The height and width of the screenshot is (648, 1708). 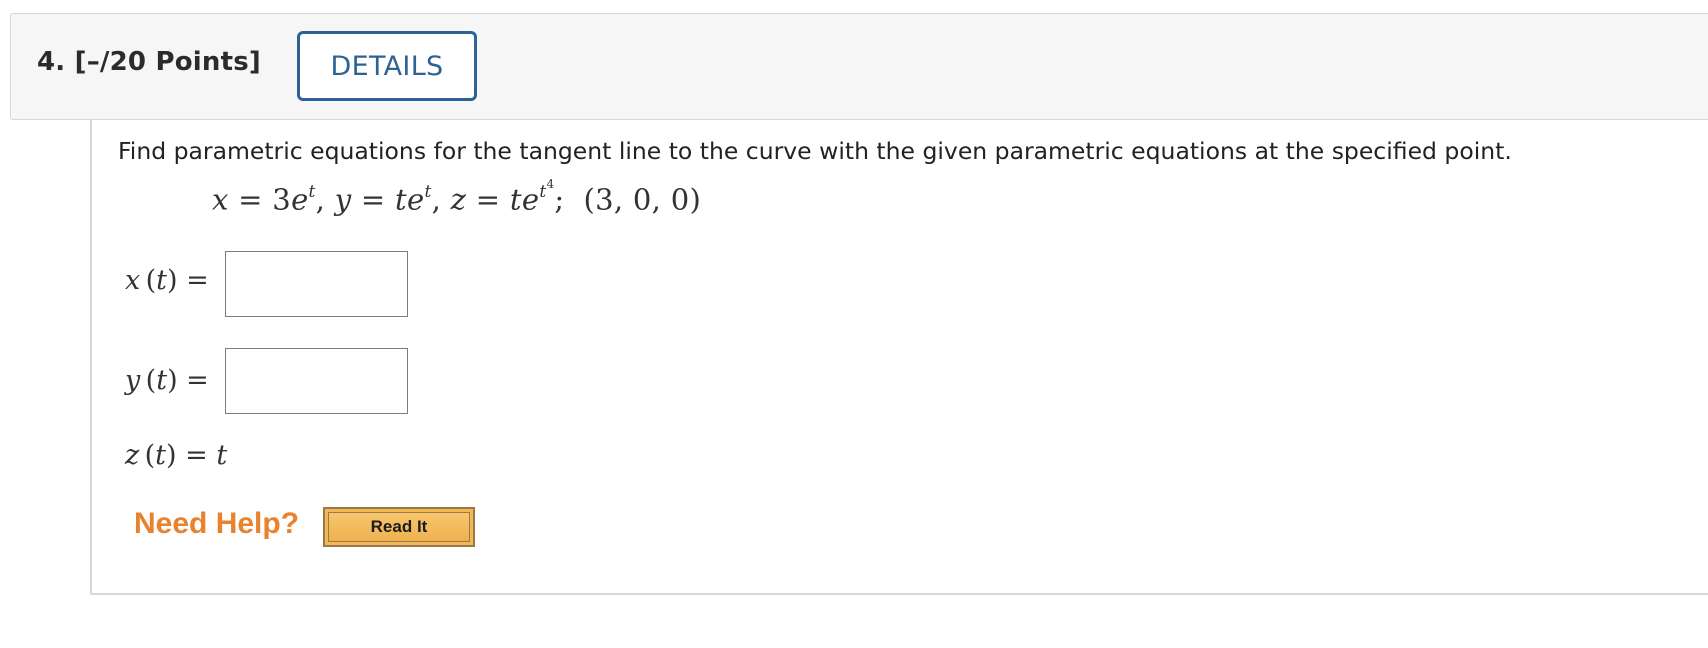 I want to click on z-answer-value: t, so click(x=222, y=455).